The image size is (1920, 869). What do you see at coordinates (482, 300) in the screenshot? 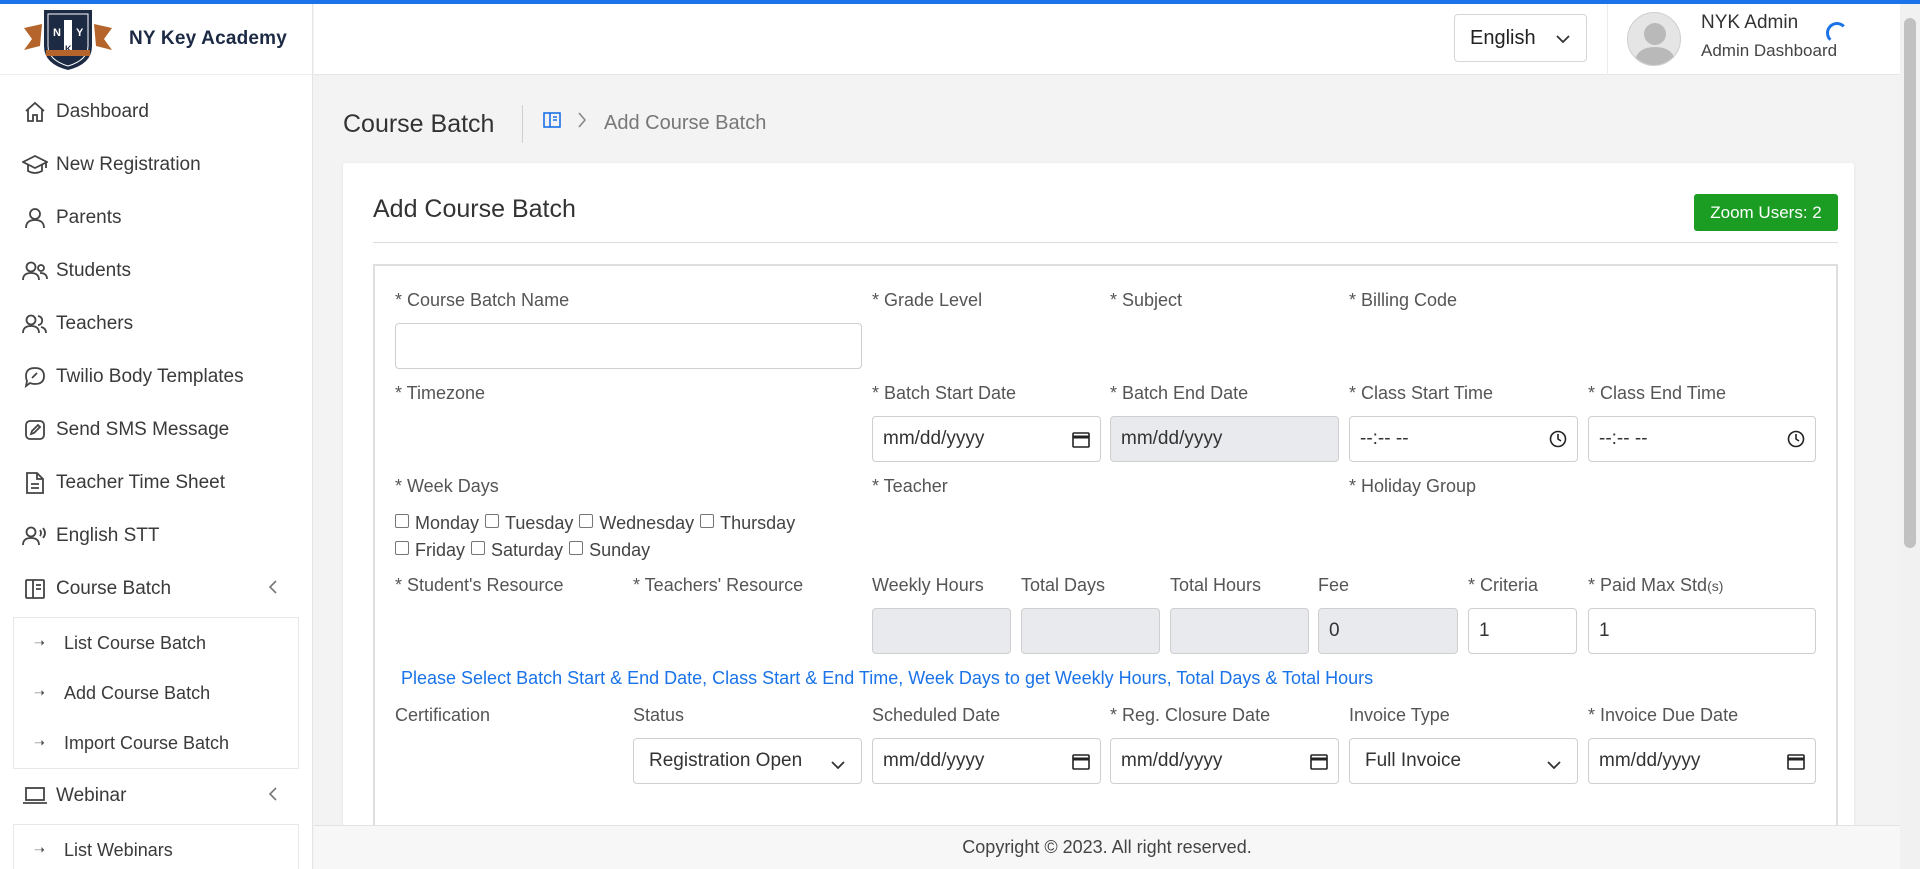
I see `course-batch-name-label: * Course Batch Name` at bounding box center [482, 300].